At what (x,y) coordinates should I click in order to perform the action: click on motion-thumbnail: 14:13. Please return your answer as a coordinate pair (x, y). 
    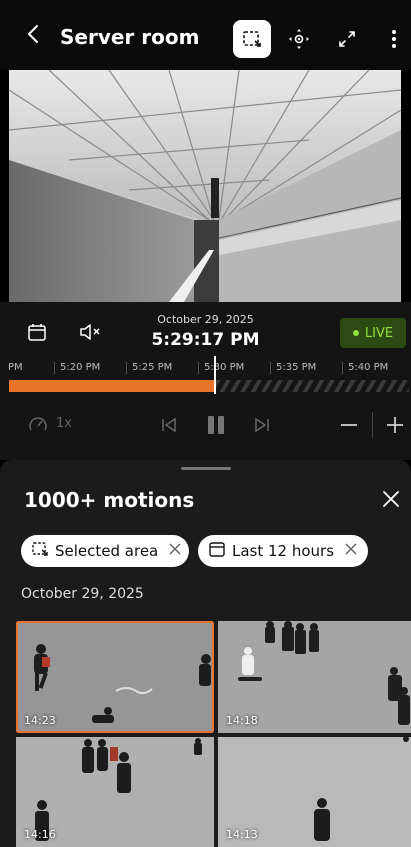
    Looking at the image, I should click on (314, 792).